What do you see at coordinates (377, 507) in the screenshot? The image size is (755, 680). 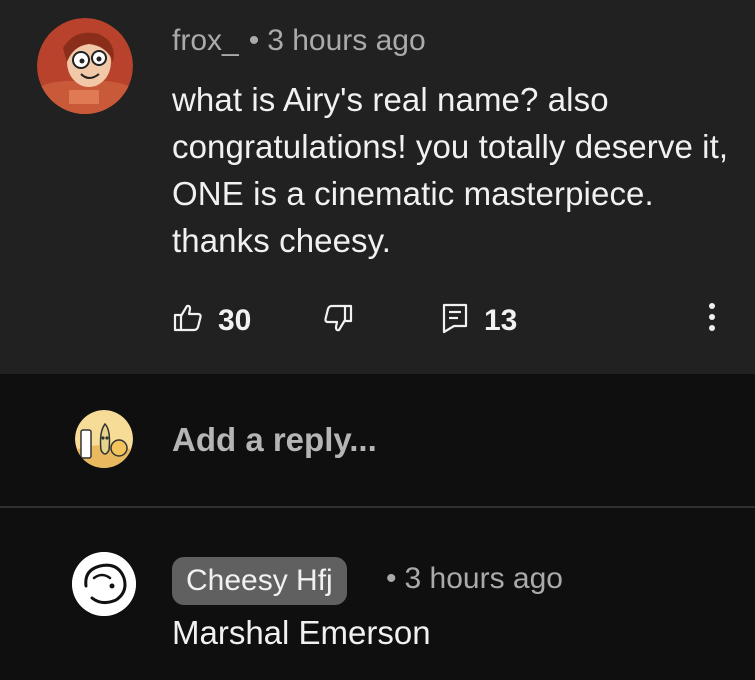 I see `divider` at bounding box center [377, 507].